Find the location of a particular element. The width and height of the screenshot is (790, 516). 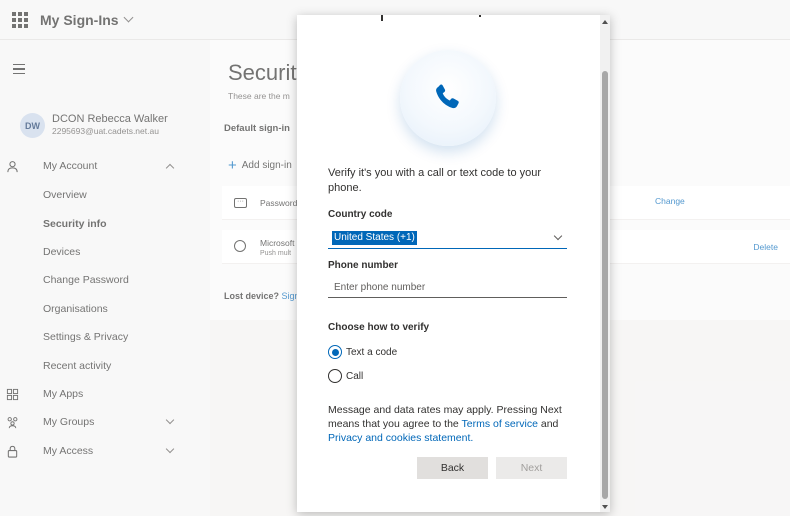

phone-illustration is located at coordinates (448, 98).